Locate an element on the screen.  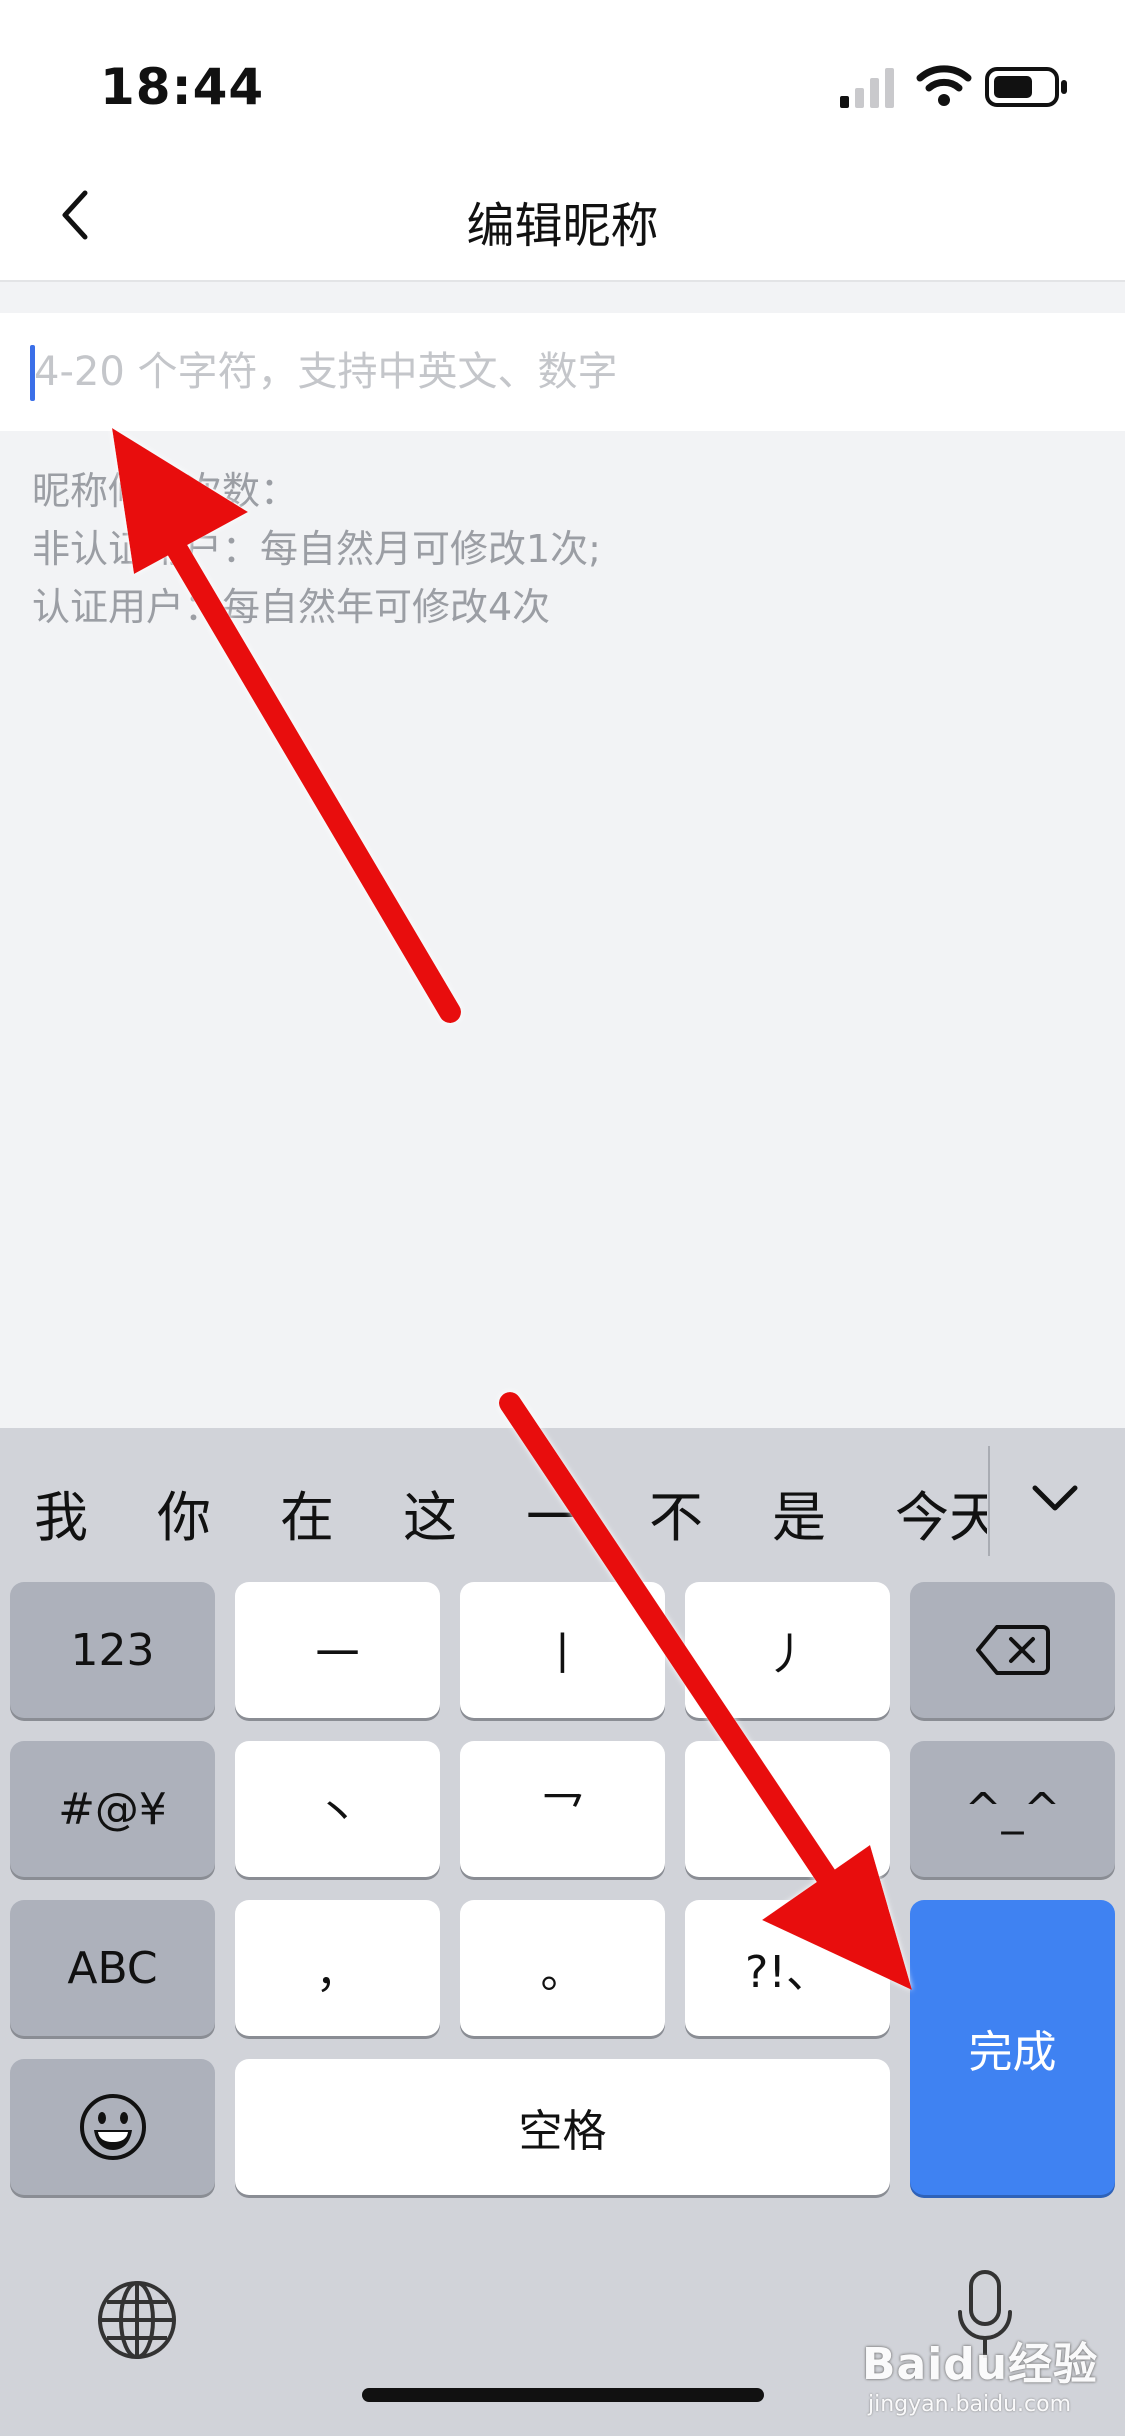
emoji-key is located at coordinates (112, 2127).